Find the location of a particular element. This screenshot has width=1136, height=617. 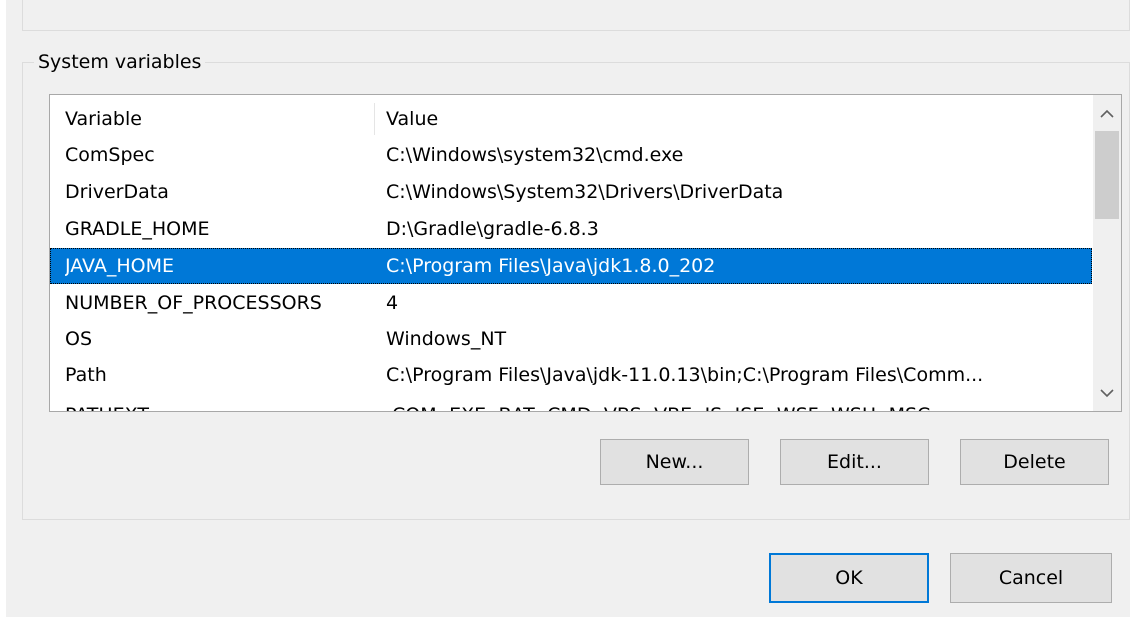

variable-name: DriverData is located at coordinates (117, 192).